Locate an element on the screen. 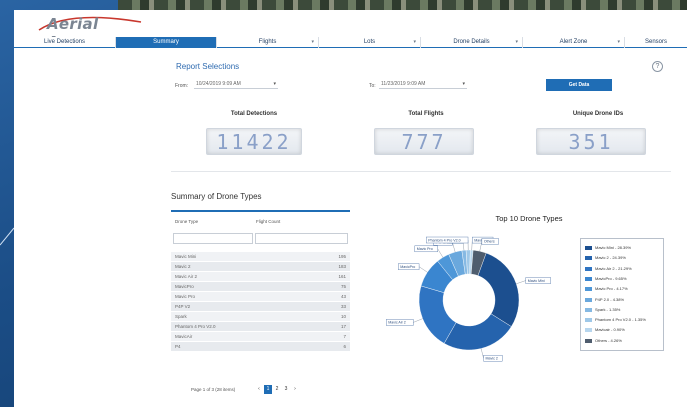 The height and width of the screenshot is (407, 687). tab-label: Drone Details is located at coordinates (471, 42).